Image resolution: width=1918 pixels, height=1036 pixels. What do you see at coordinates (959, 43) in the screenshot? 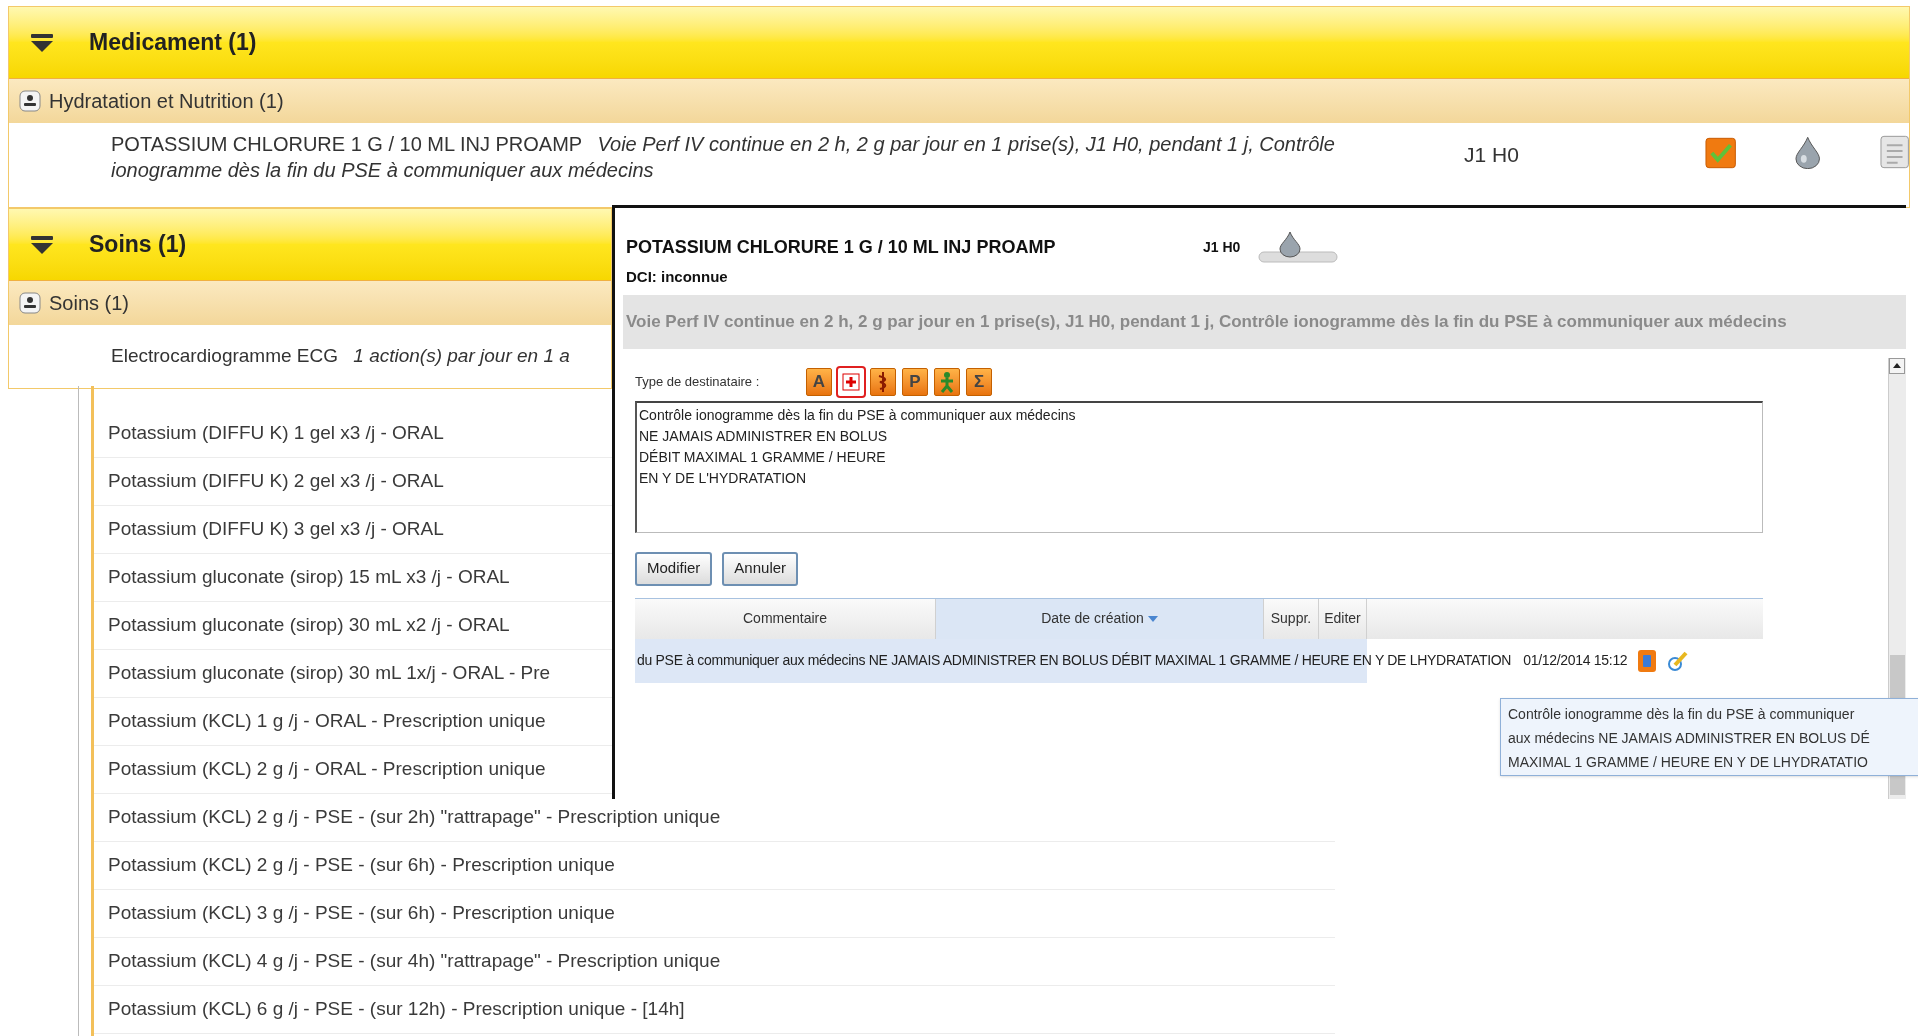
I see `section-header: Medicament (1)` at bounding box center [959, 43].